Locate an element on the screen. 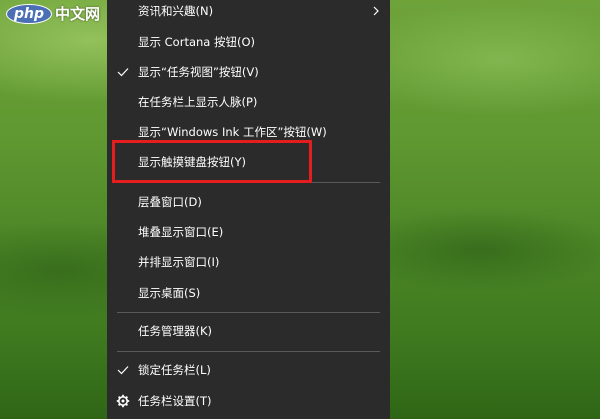 This screenshot has width=600, height=419. menu-item-show-cortana-button: 显示 Cortana 按钮(O) is located at coordinates (248, 42).